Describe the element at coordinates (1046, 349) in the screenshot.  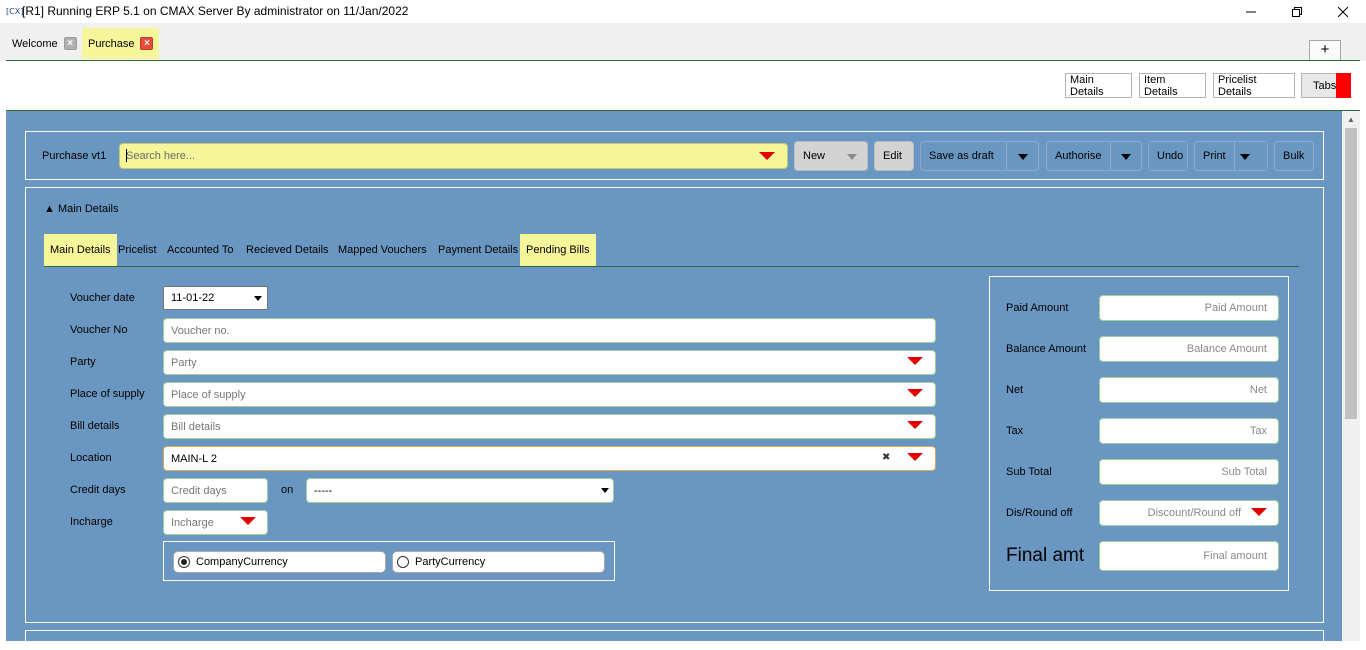
I see `balance-amount-label: Balance Amount` at that location.